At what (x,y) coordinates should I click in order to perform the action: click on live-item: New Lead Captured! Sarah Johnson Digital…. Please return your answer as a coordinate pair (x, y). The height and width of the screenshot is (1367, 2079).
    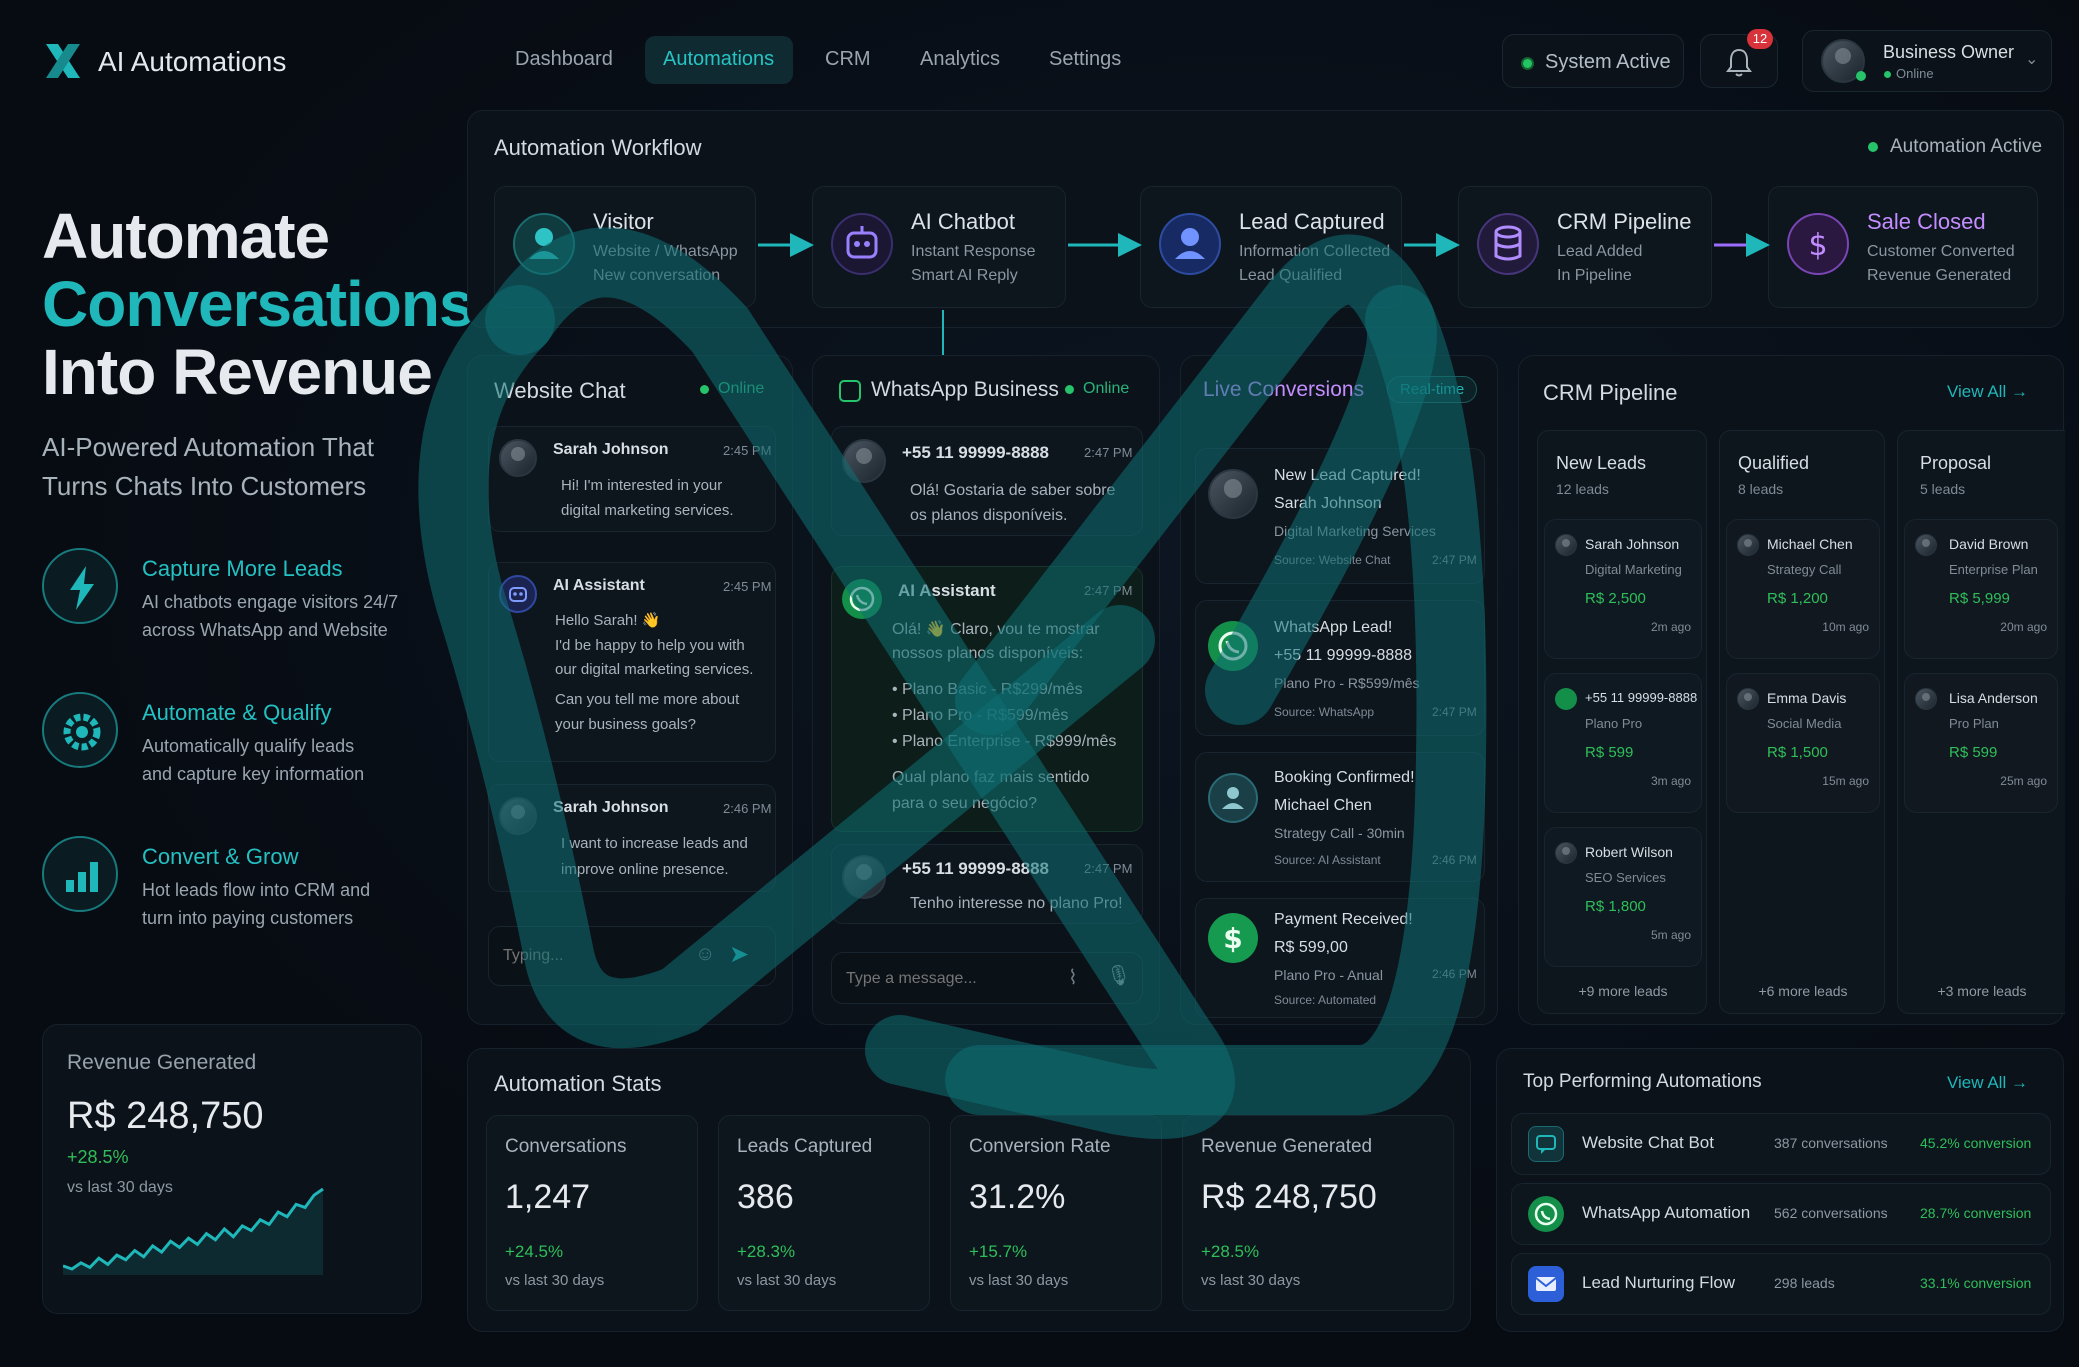
    Looking at the image, I should click on (1340, 516).